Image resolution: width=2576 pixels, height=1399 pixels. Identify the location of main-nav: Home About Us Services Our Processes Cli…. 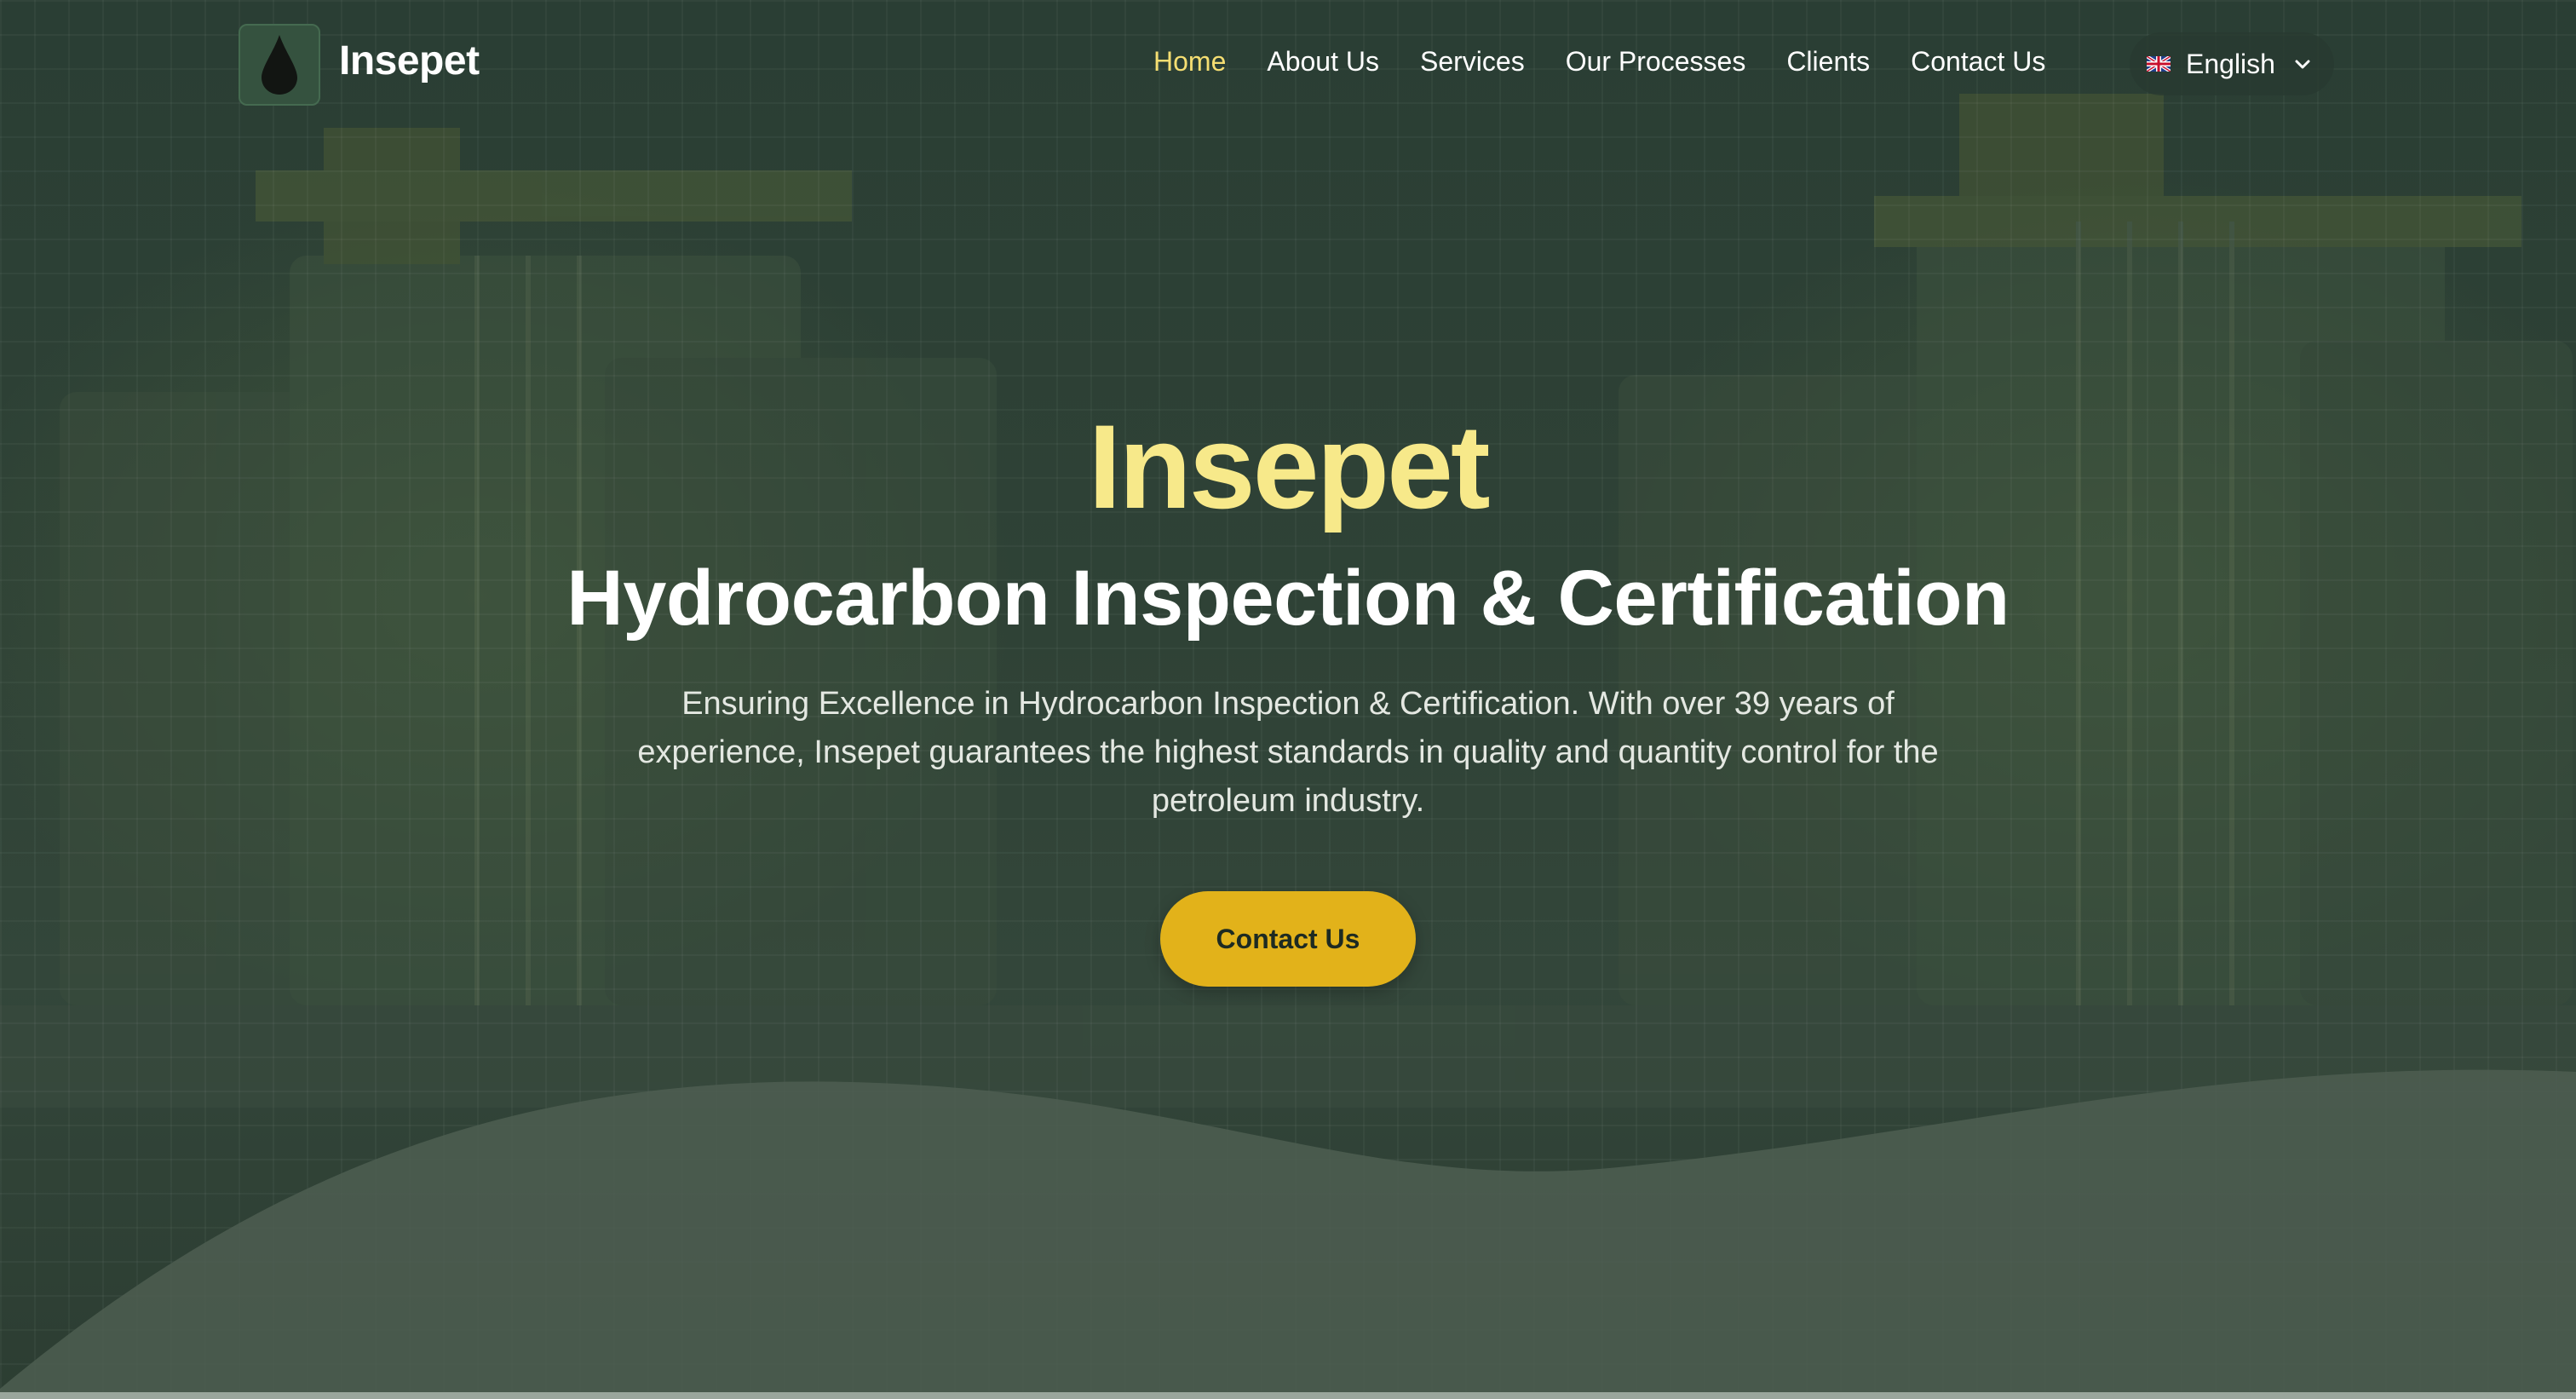
(1599, 62).